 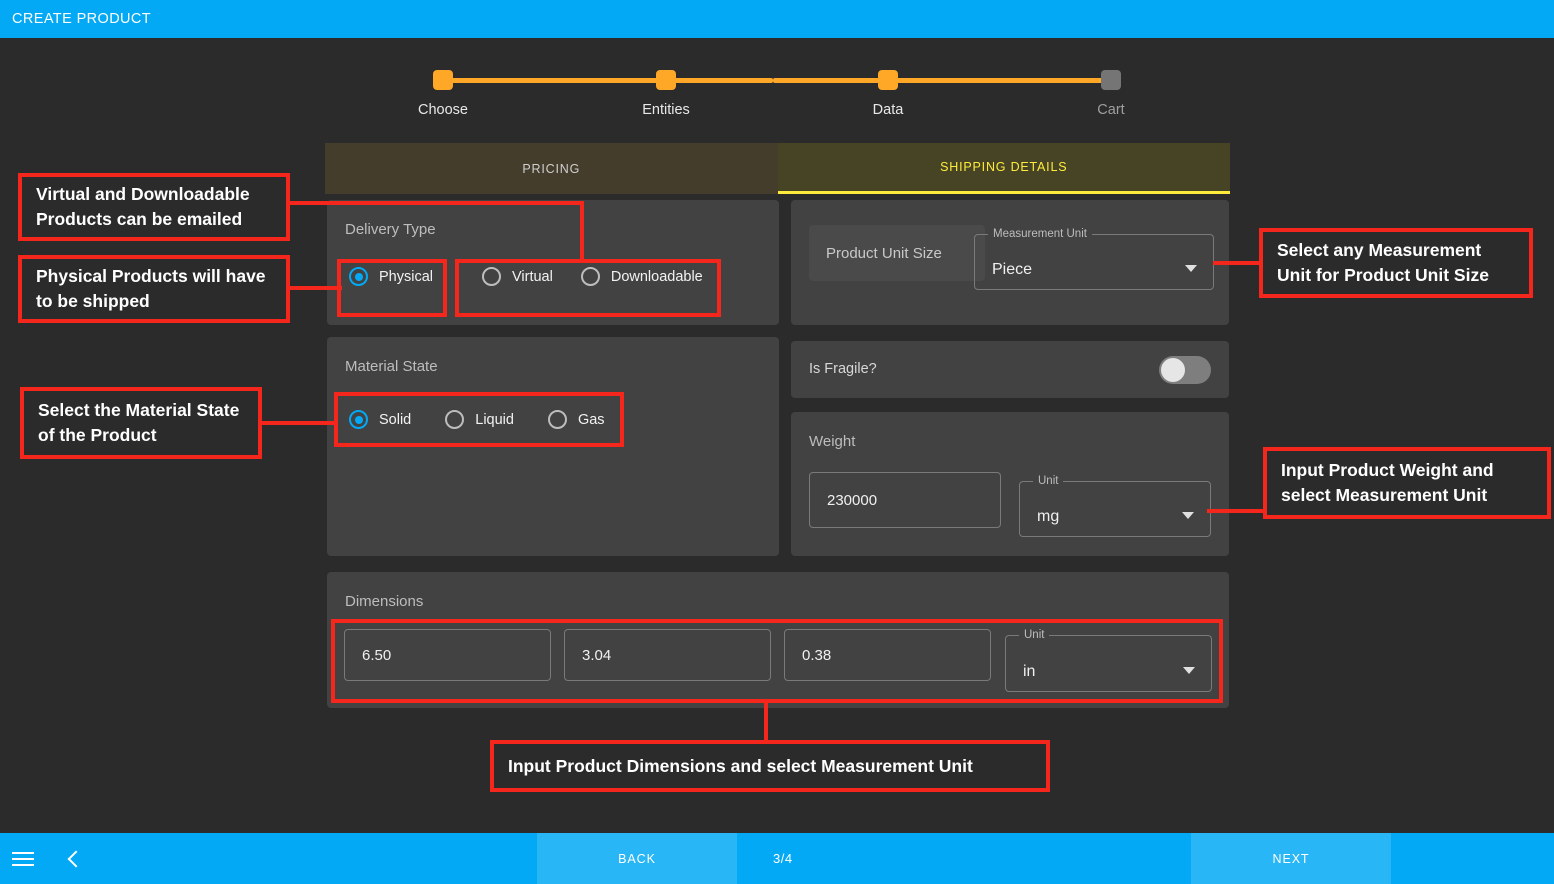 I want to click on weight-panel: Weight 230000 Unit mg, so click(x=1010, y=484).